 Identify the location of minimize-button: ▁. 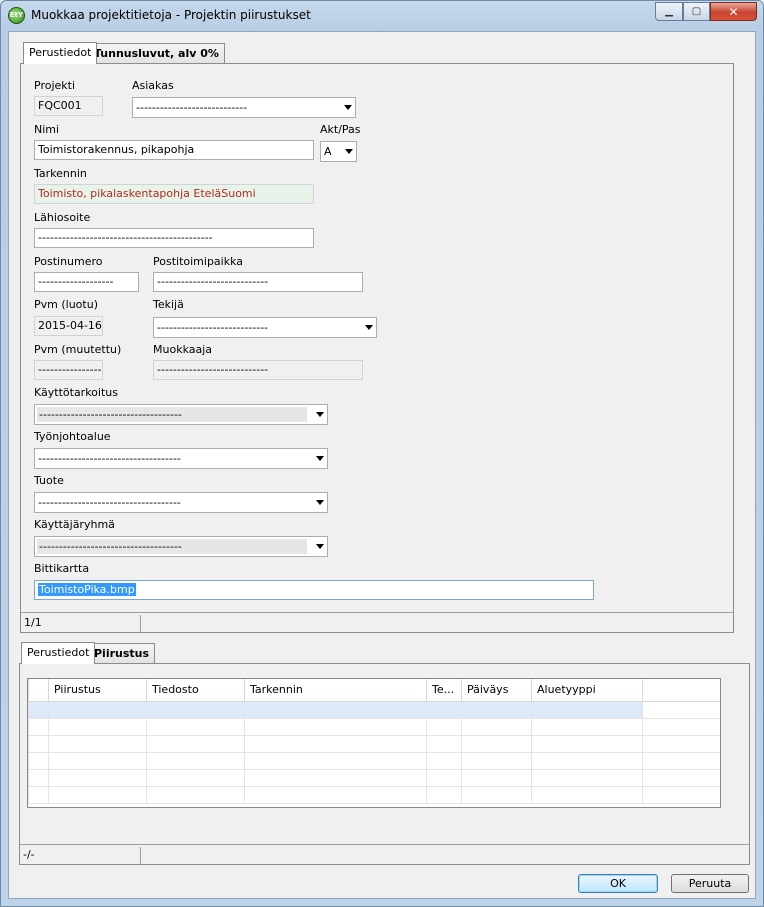
(669, 11).